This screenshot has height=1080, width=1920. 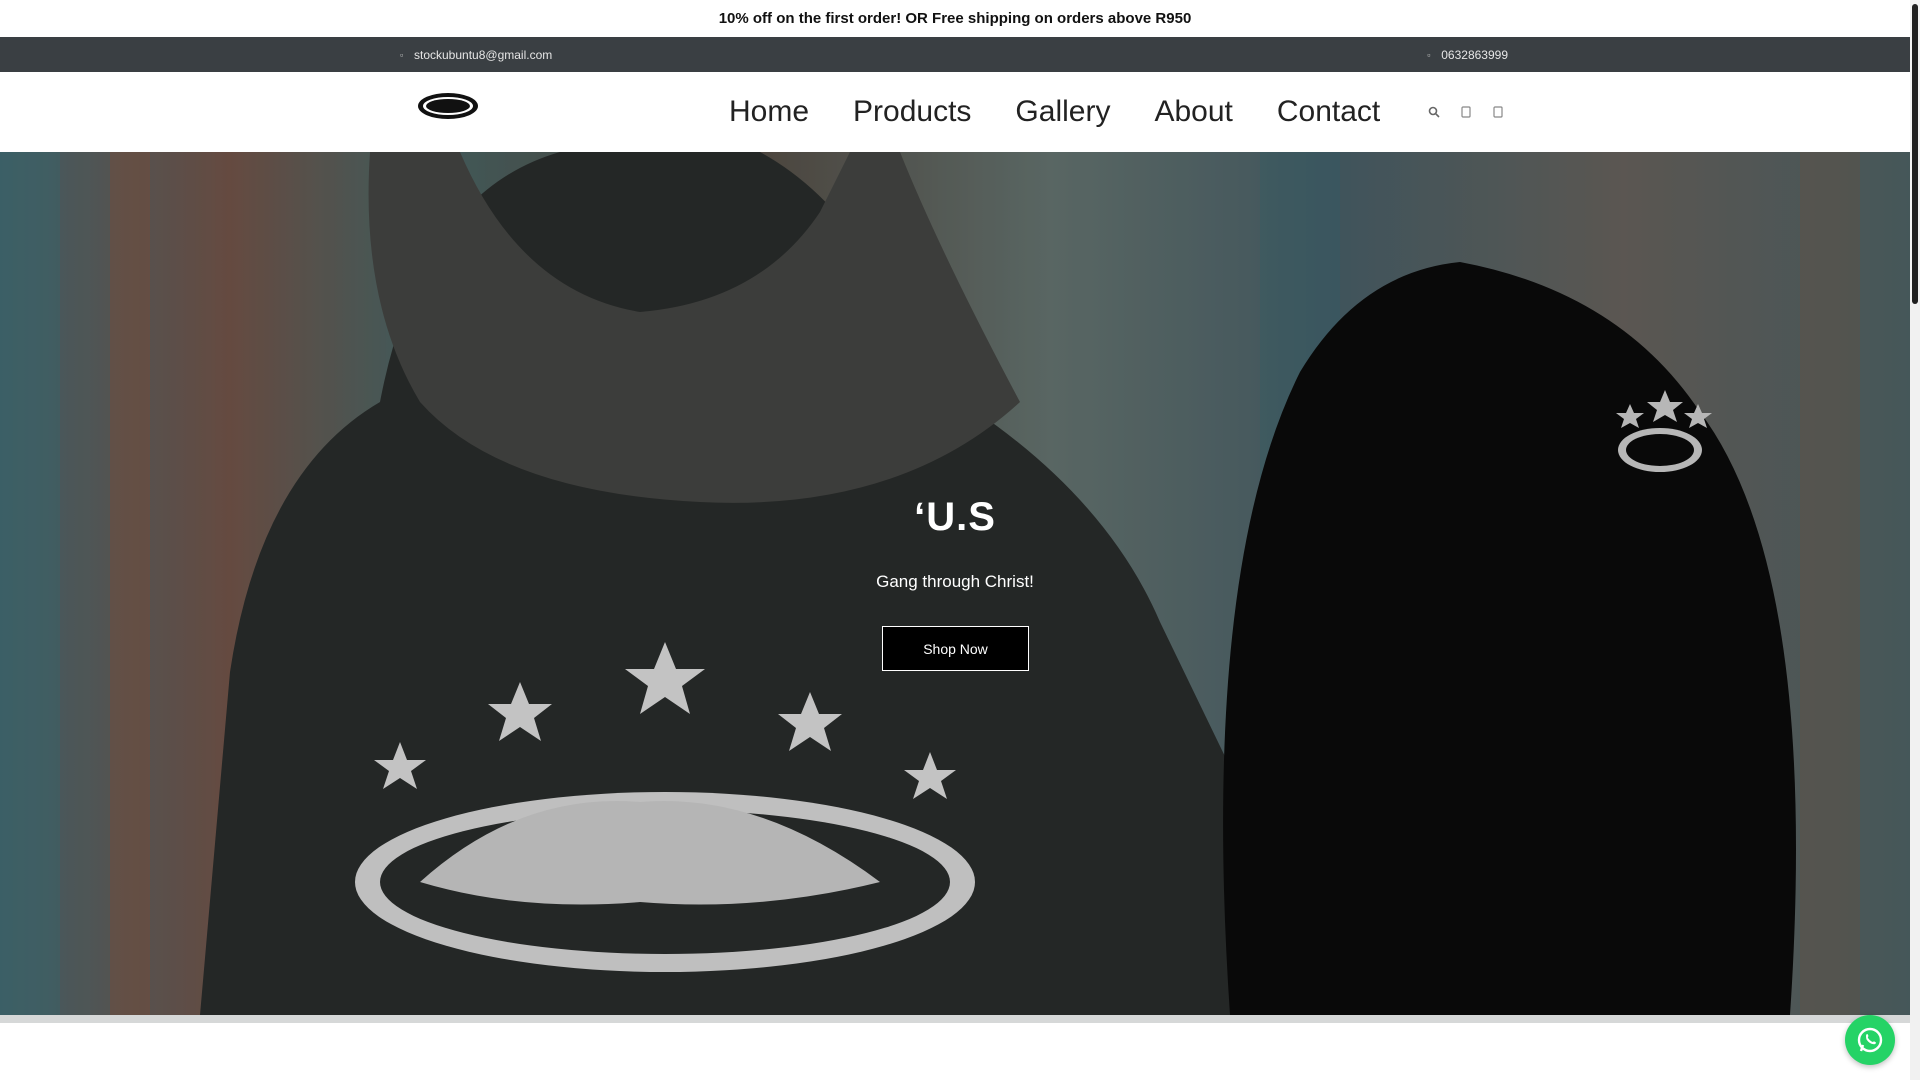 What do you see at coordinates (1915, 540) in the screenshot?
I see `page-scrollbar` at bounding box center [1915, 540].